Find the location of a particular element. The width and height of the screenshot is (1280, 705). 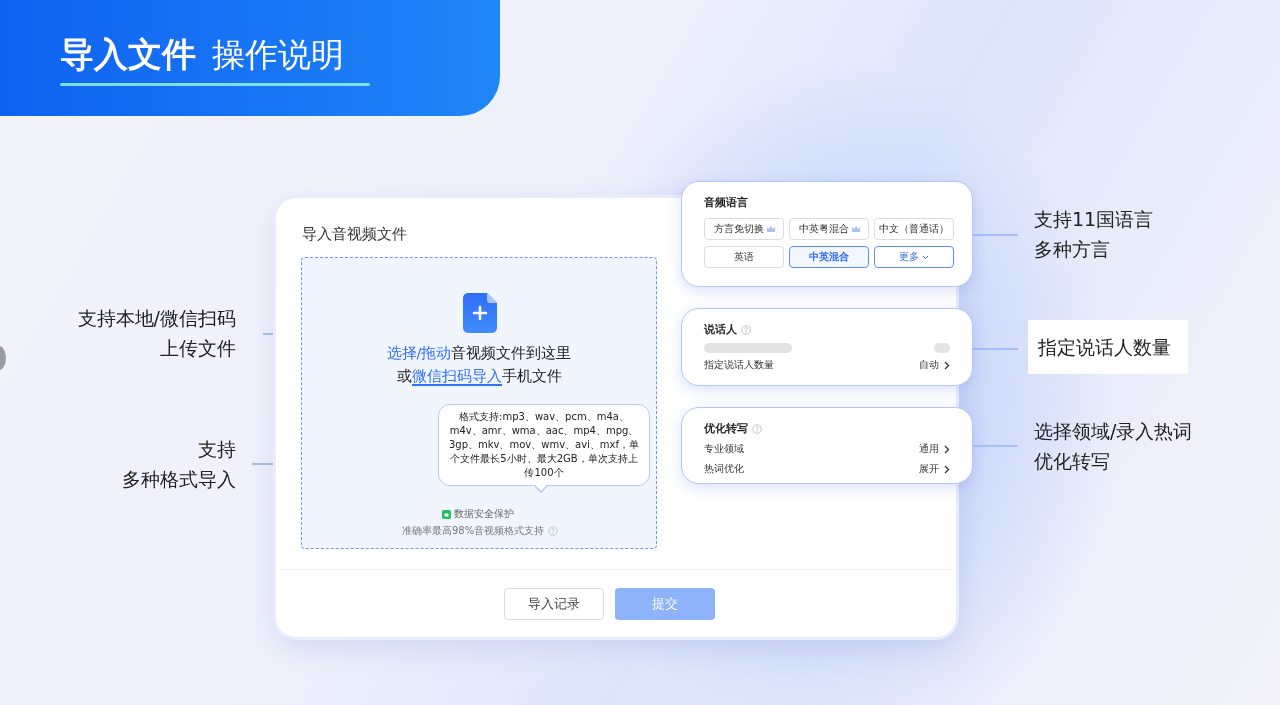

add-file-icon is located at coordinates (480, 313).